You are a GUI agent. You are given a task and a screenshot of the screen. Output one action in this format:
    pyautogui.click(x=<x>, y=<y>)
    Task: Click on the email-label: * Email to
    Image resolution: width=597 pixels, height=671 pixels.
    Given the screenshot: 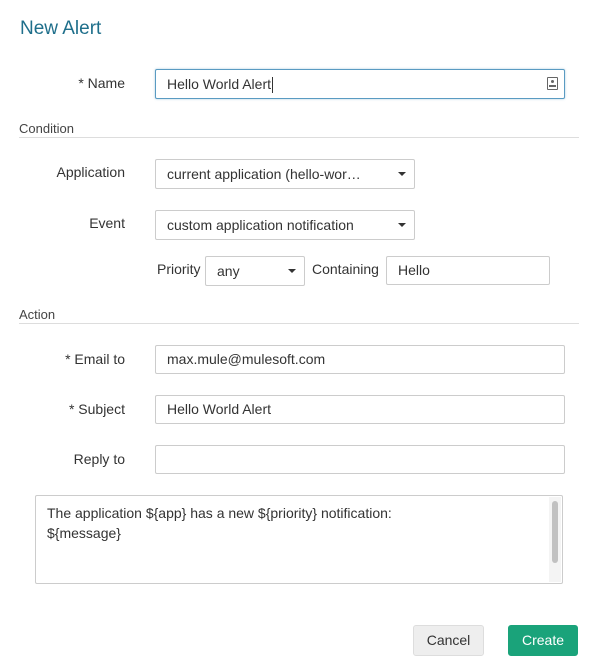 What is the action you would take?
    pyautogui.click(x=95, y=359)
    